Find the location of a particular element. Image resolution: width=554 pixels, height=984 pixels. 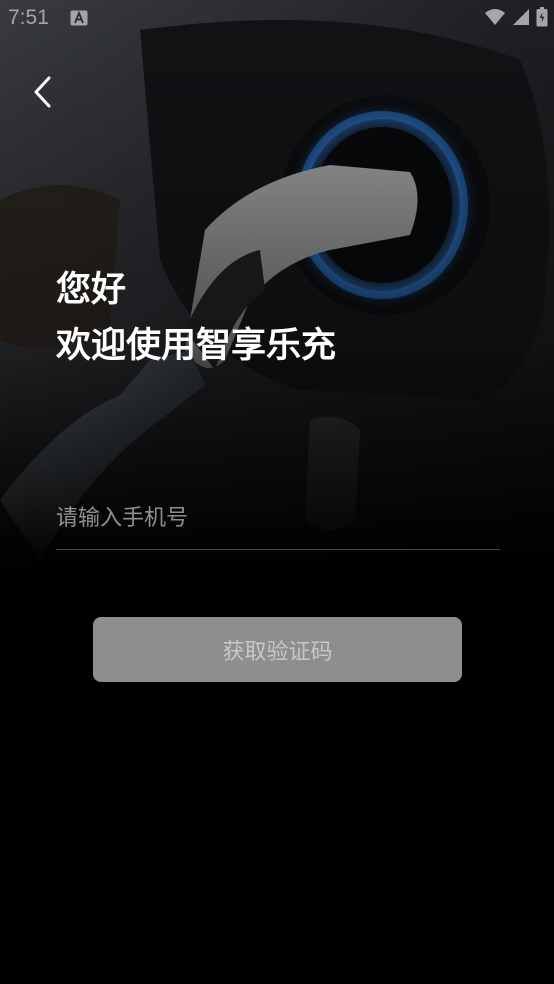

chevron-left-icon is located at coordinates (42, 94).